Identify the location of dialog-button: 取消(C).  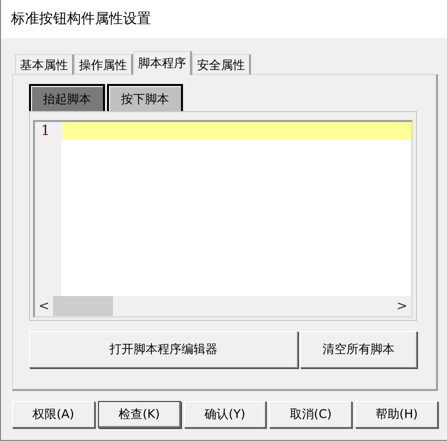
(310, 414).